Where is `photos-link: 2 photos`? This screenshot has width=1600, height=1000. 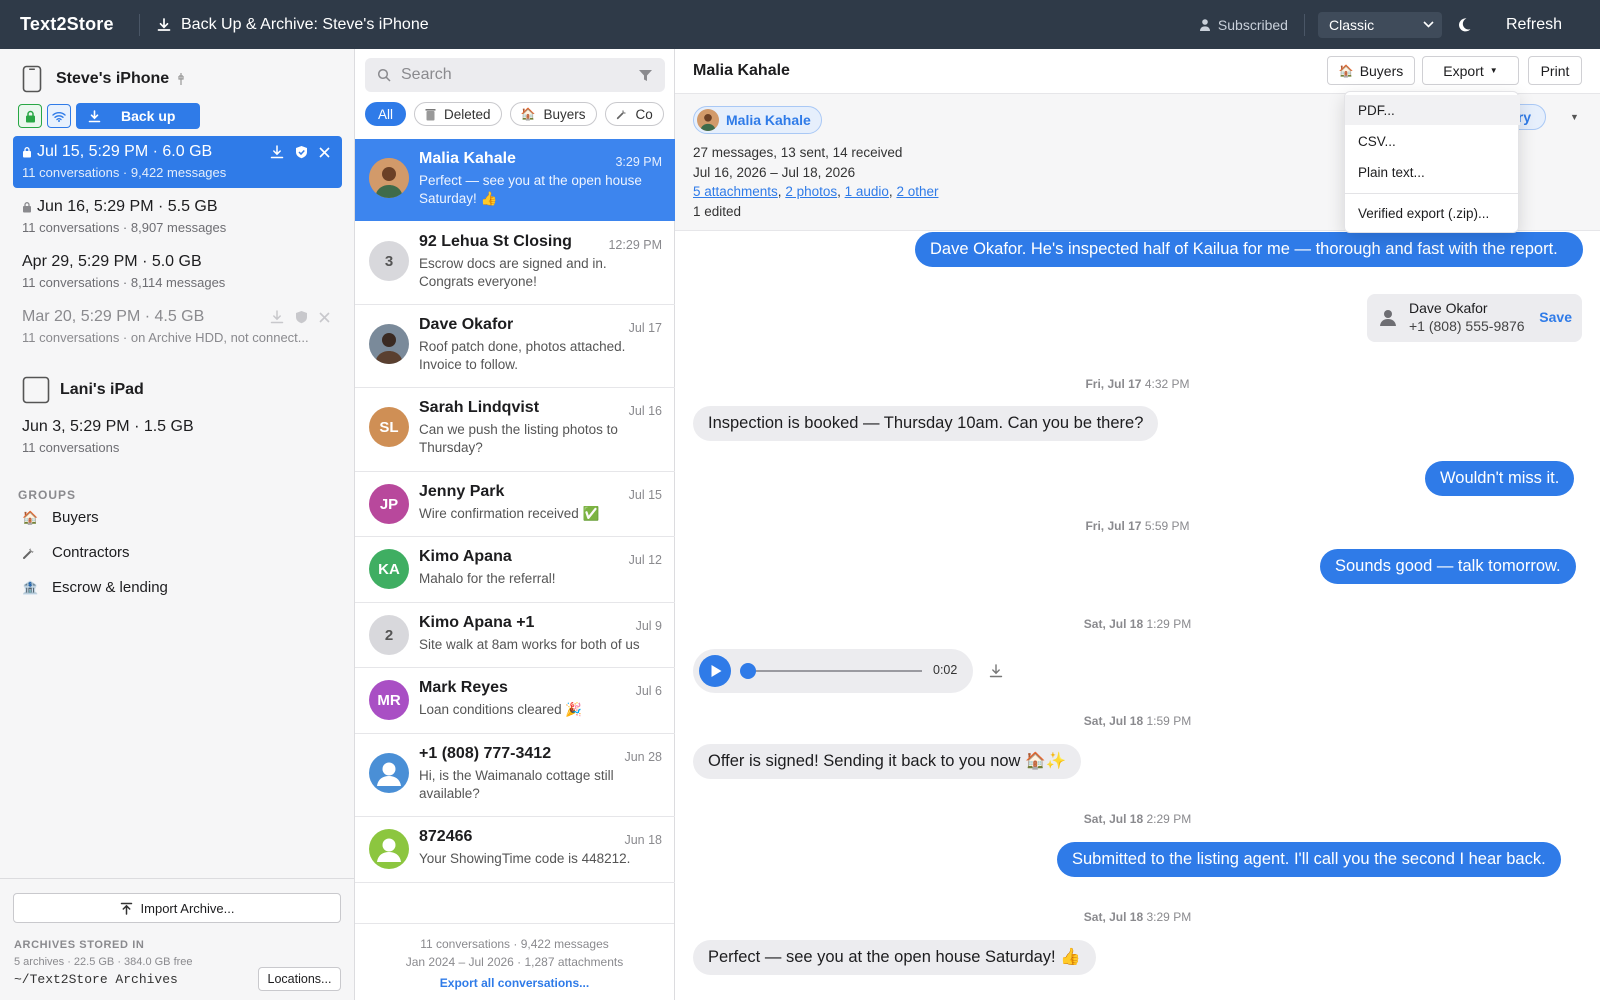 photos-link: 2 photos is located at coordinates (811, 191).